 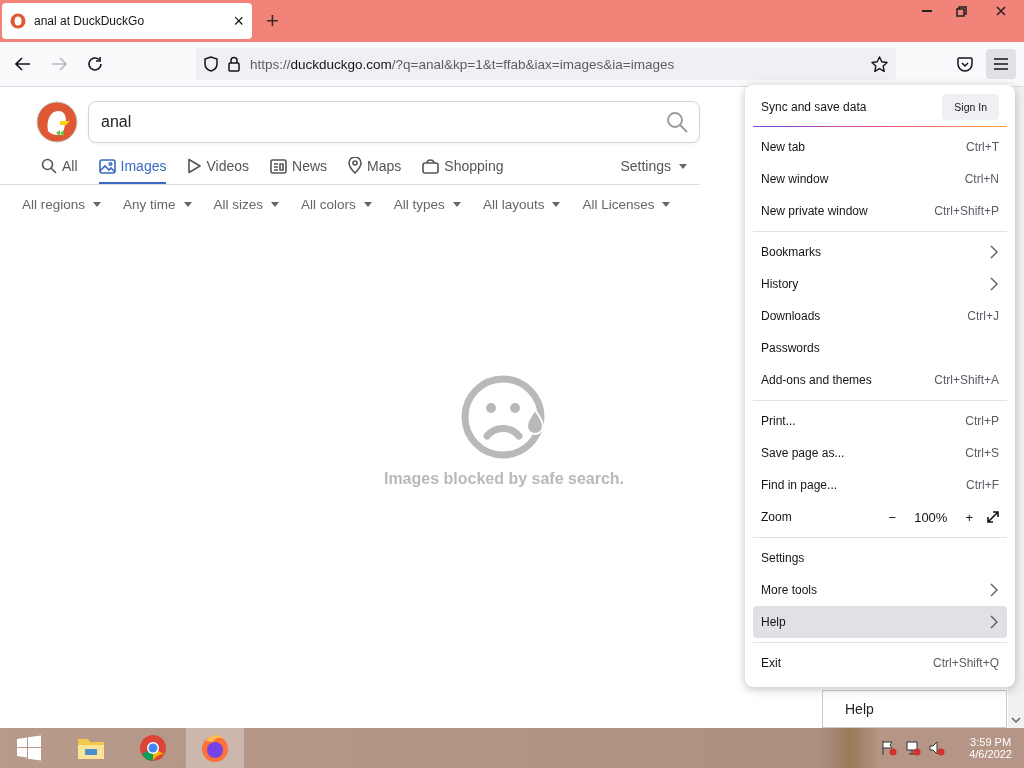 What do you see at coordinates (336, 204) in the screenshot?
I see `filter-dropdown: All colors` at bounding box center [336, 204].